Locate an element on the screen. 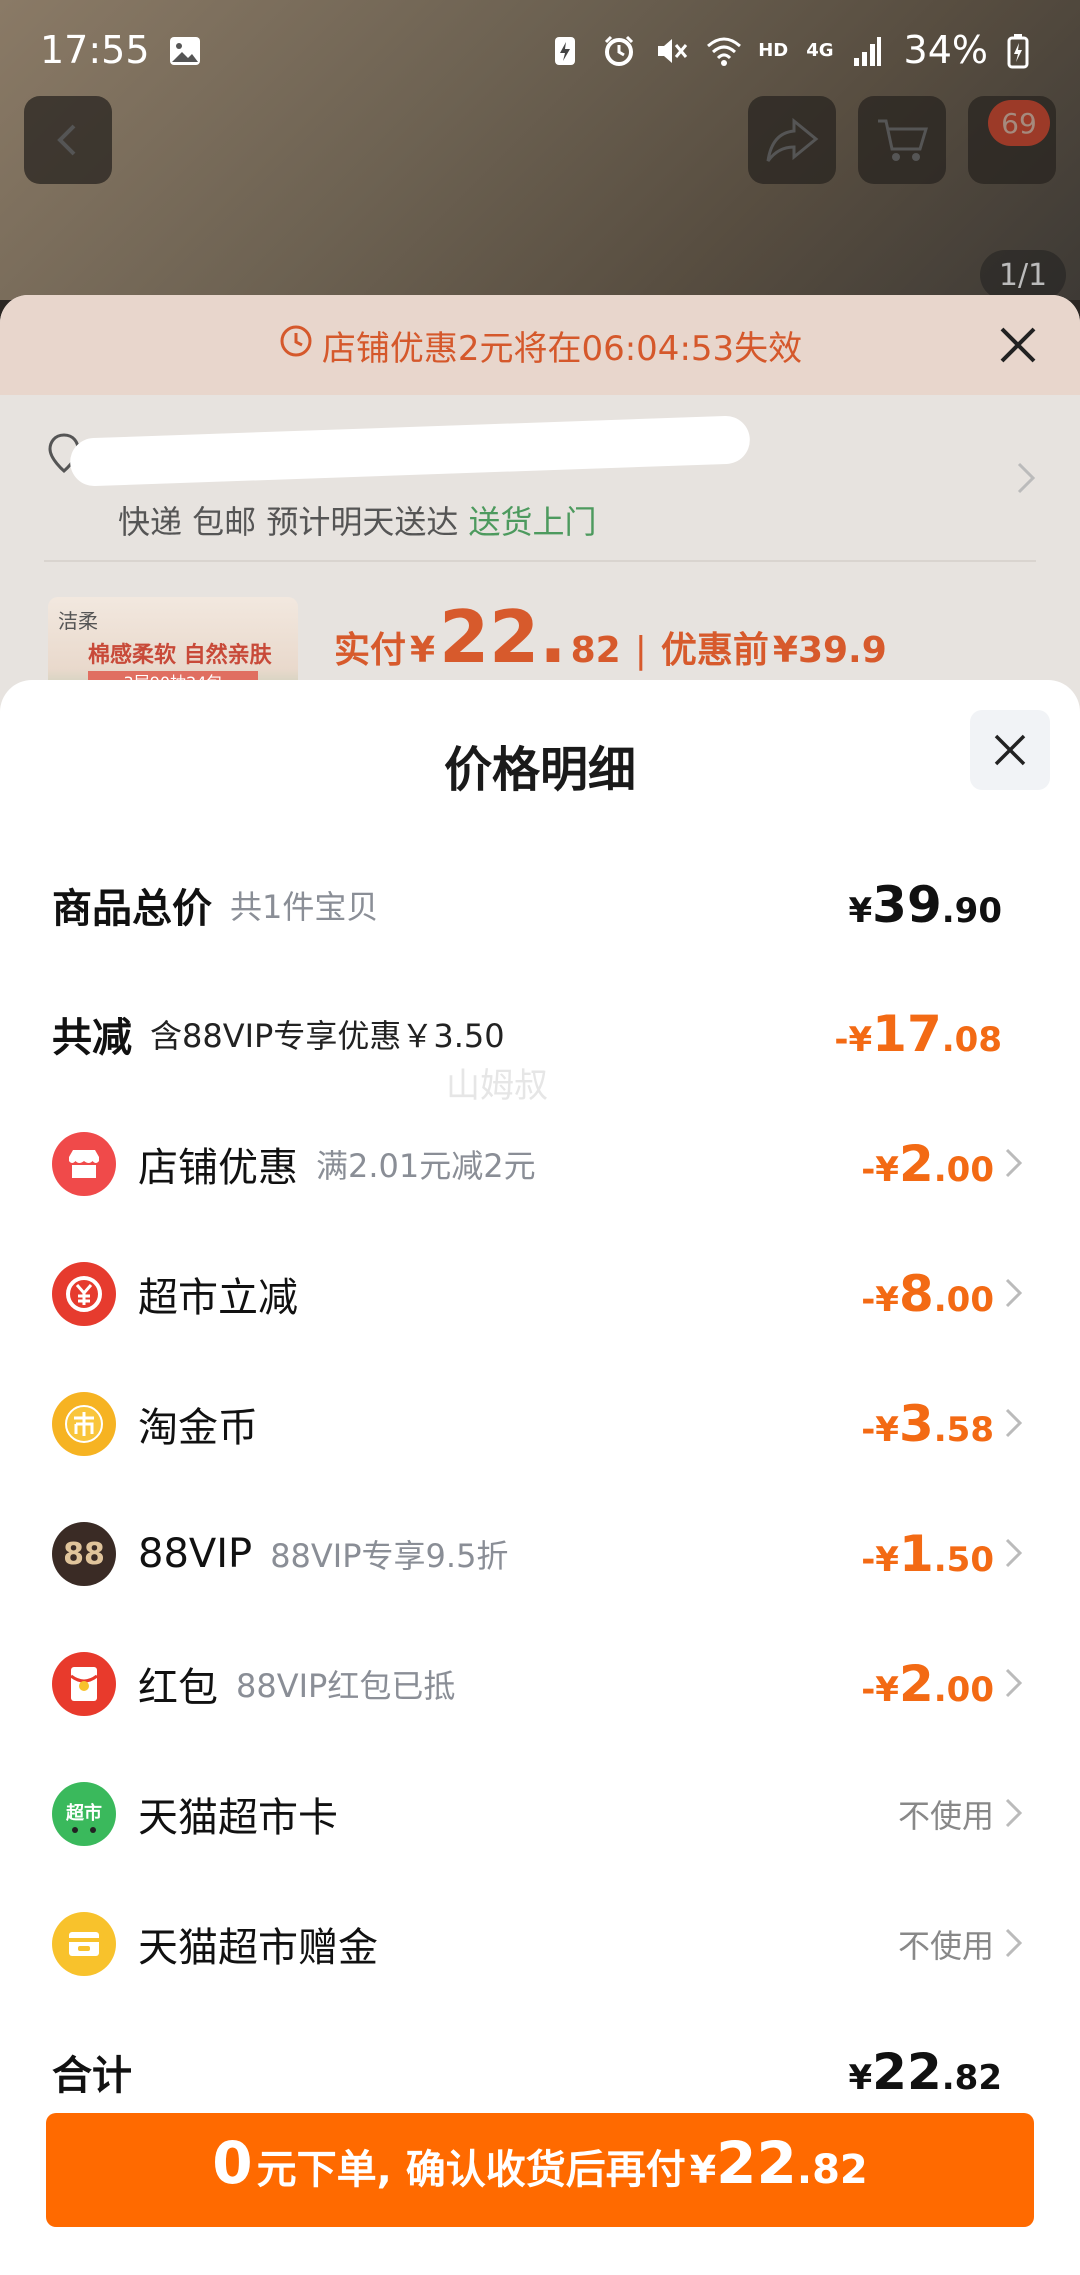 The height and width of the screenshot is (2275, 1080). gold-coin-icon is located at coordinates (84, 1424).